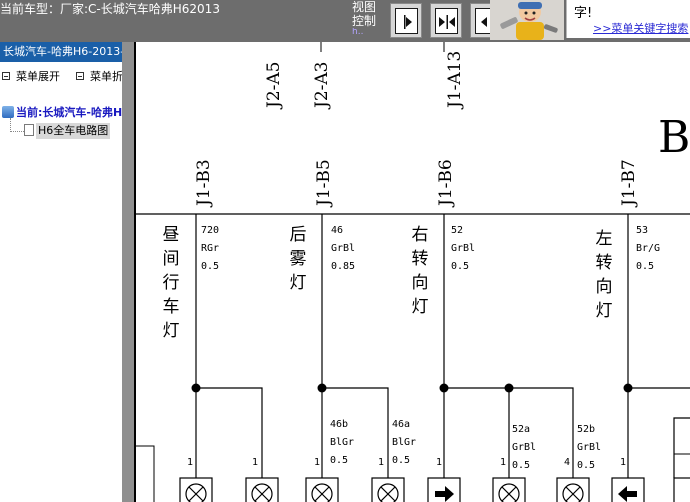  What do you see at coordinates (640, 28) in the screenshot?
I see `menu-keyword-search-link: >>菜单关键字搜索` at bounding box center [640, 28].